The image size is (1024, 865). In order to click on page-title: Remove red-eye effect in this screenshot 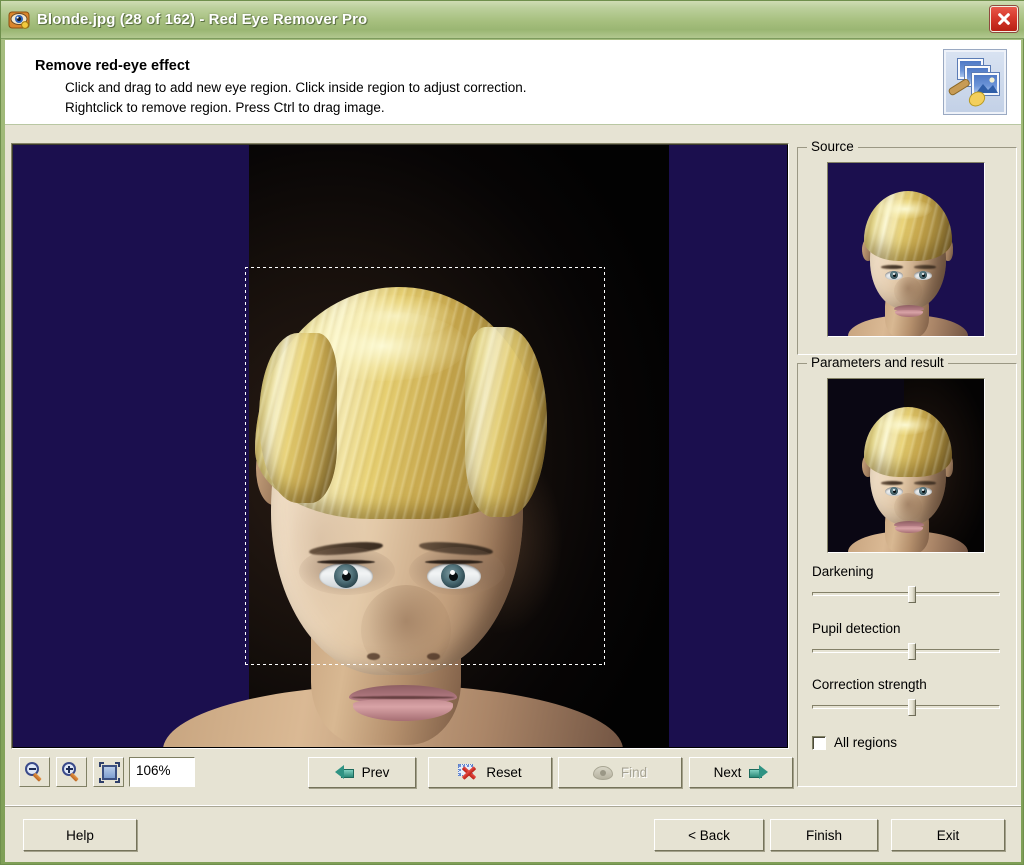, I will do `click(112, 66)`.